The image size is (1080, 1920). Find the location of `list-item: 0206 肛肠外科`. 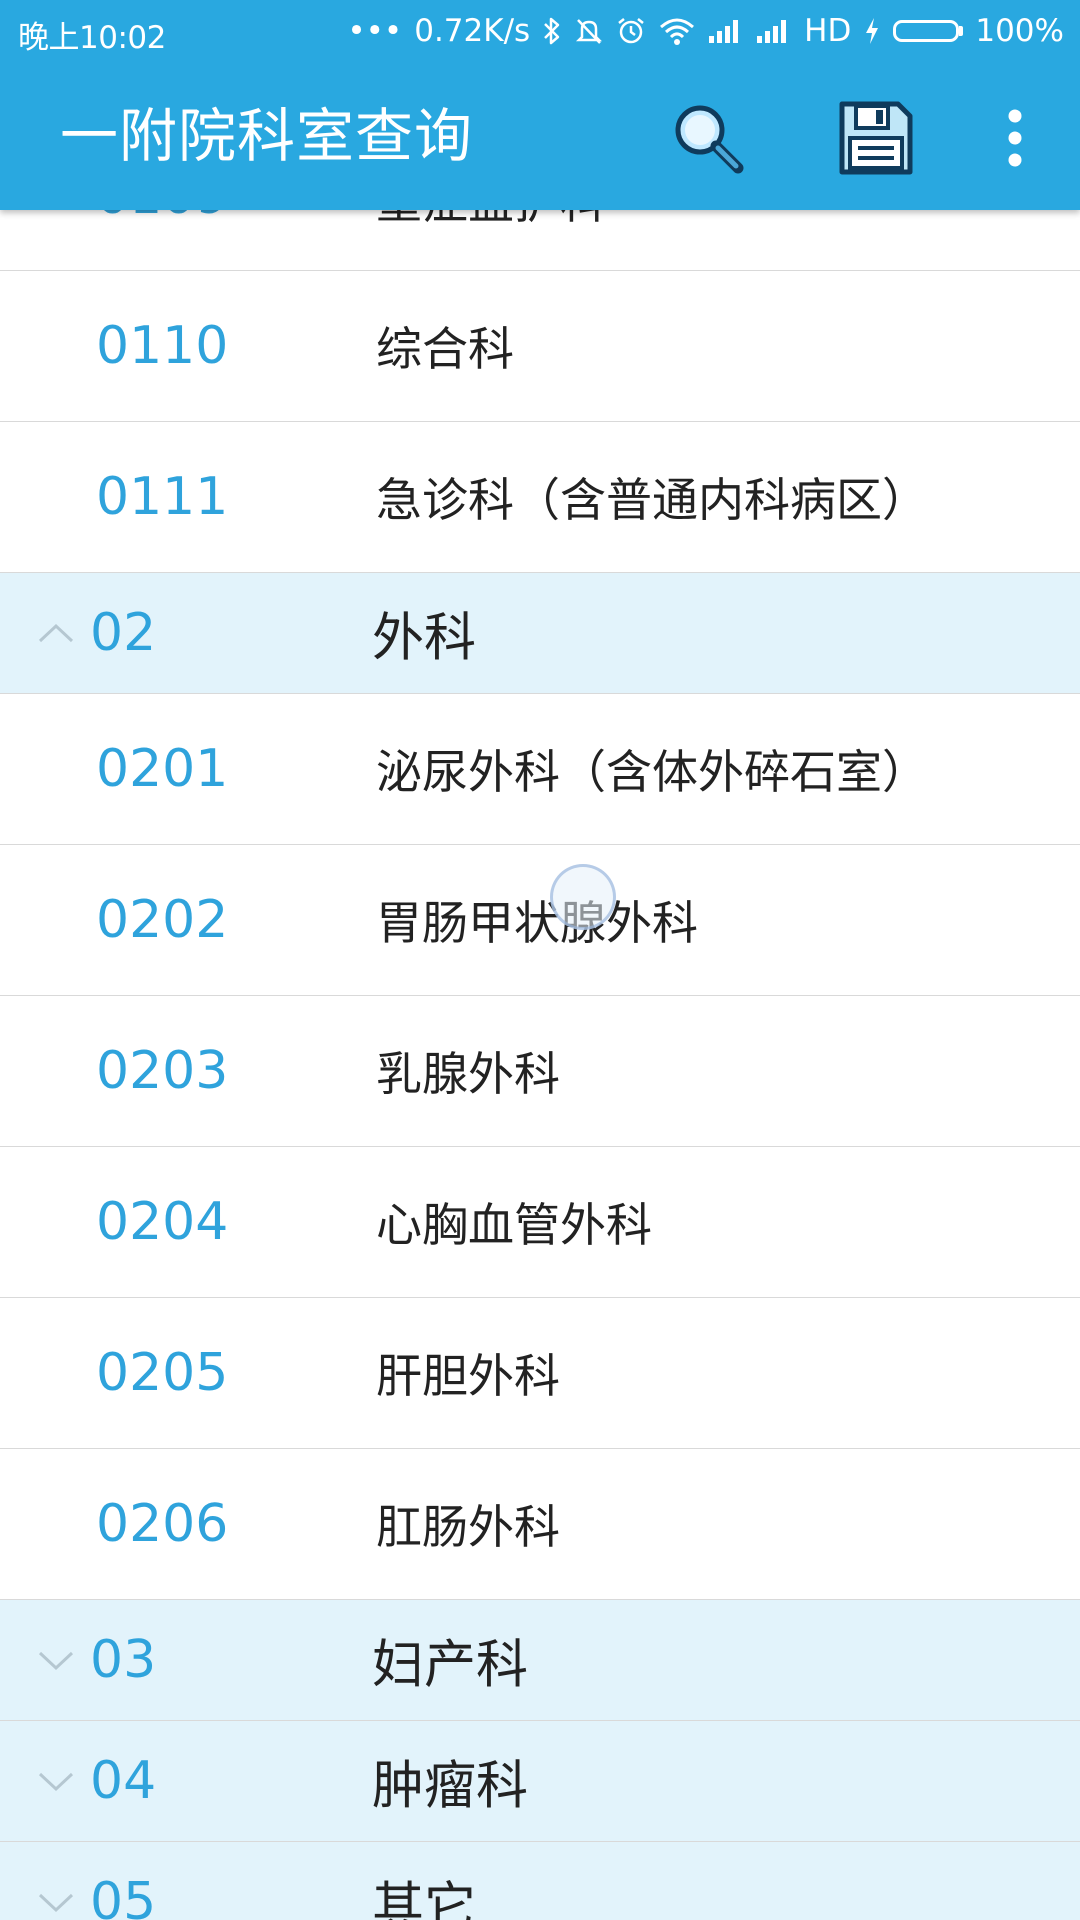

list-item: 0206 肛肠外科 is located at coordinates (540, 1524).